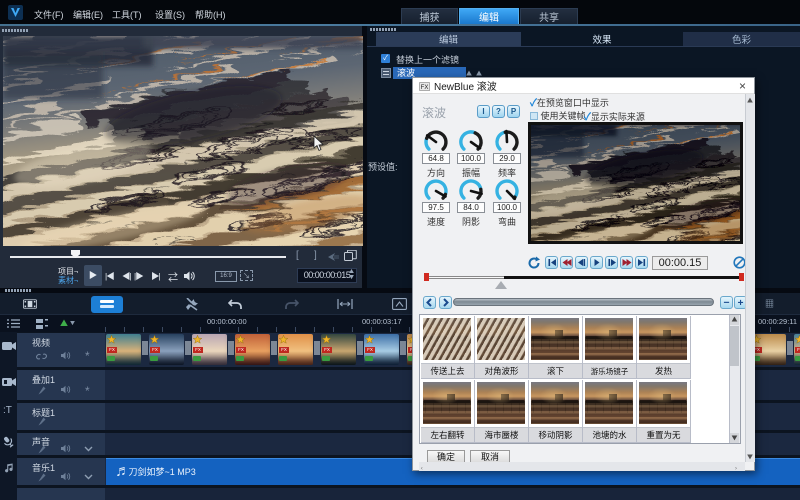 The width and height of the screenshot is (800, 500). I want to click on svg-text: FX, so click(425, 88).